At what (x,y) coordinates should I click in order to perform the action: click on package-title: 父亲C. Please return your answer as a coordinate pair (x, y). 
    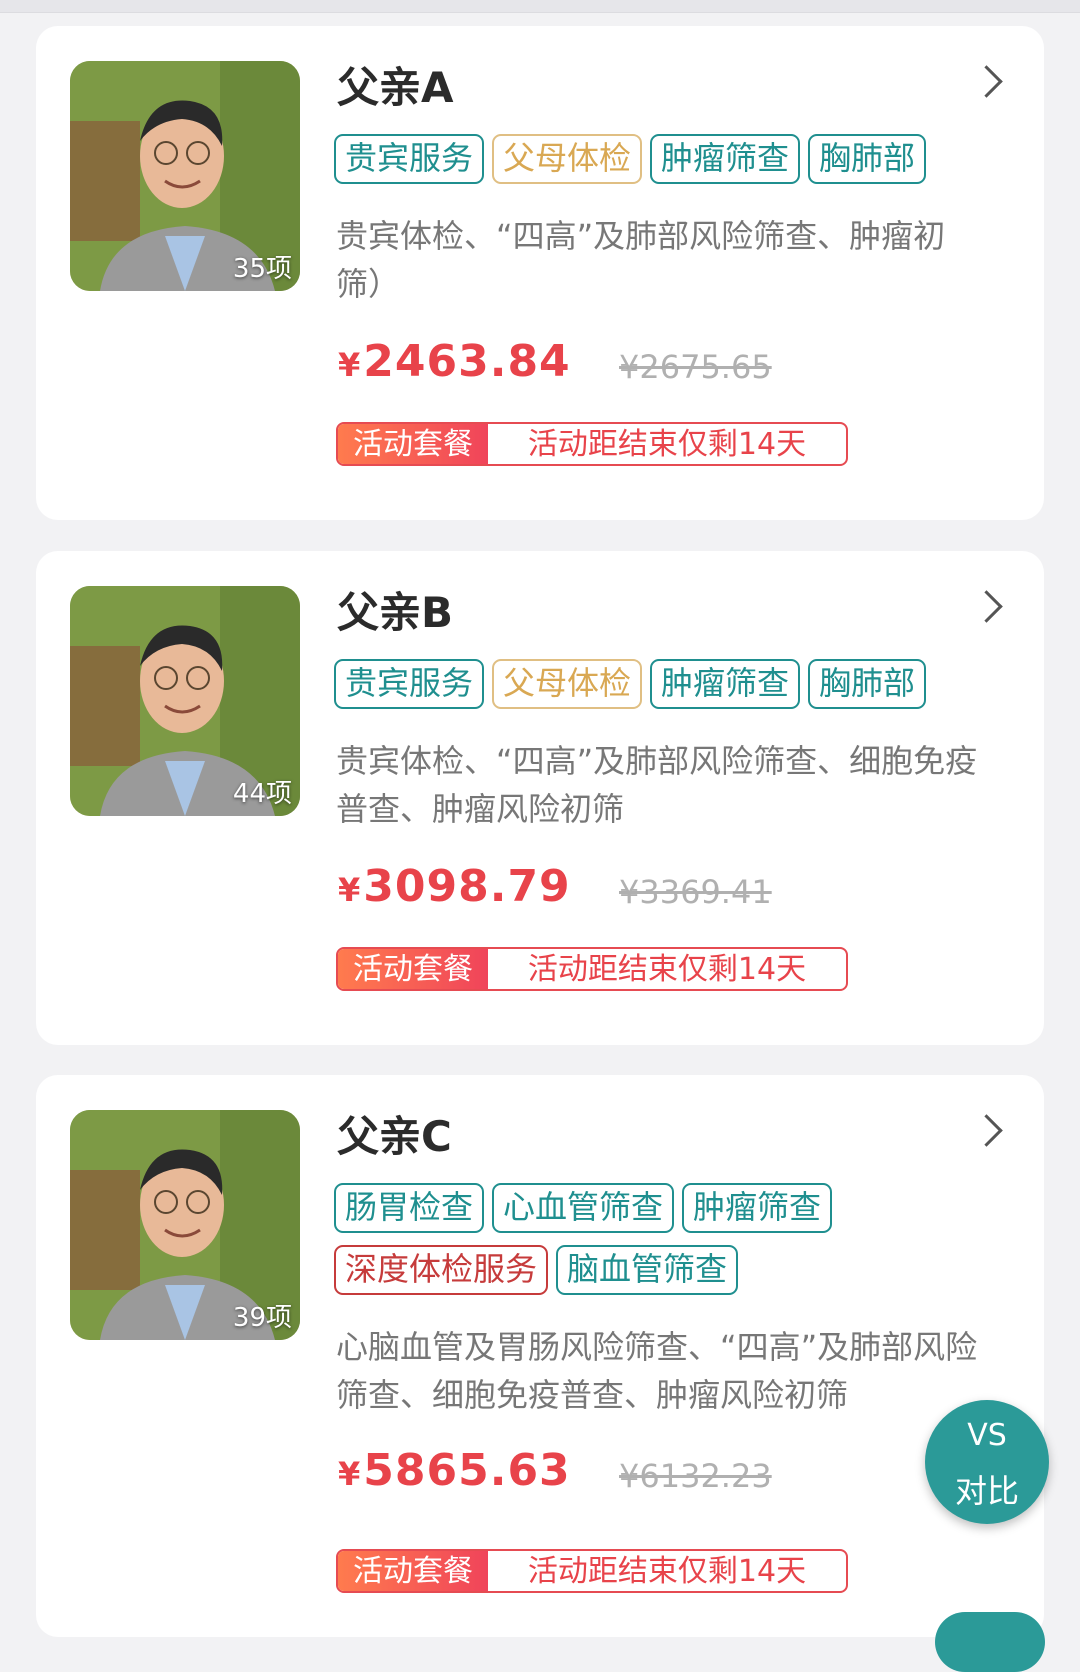
    Looking at the image, I should click on (394, 1136).